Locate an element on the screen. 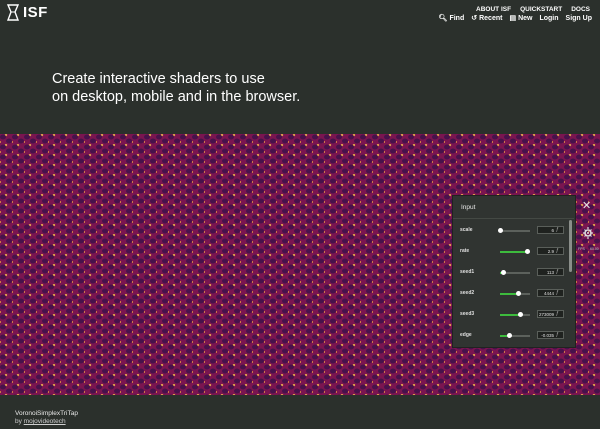 The image size is (600, 429). input-row-seed3: seed3 273009 ƒ is located at coordinates (513, 315).